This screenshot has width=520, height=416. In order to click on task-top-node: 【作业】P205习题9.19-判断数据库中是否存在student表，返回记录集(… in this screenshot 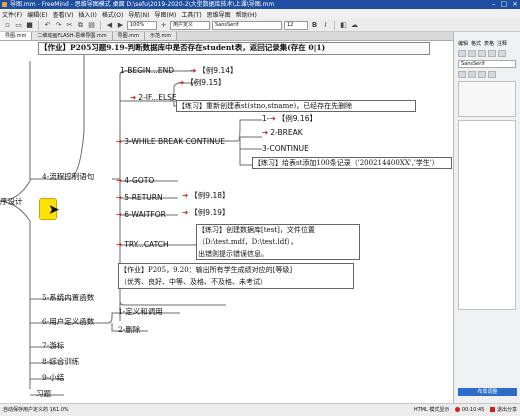, I will do `click(182, 48)`.